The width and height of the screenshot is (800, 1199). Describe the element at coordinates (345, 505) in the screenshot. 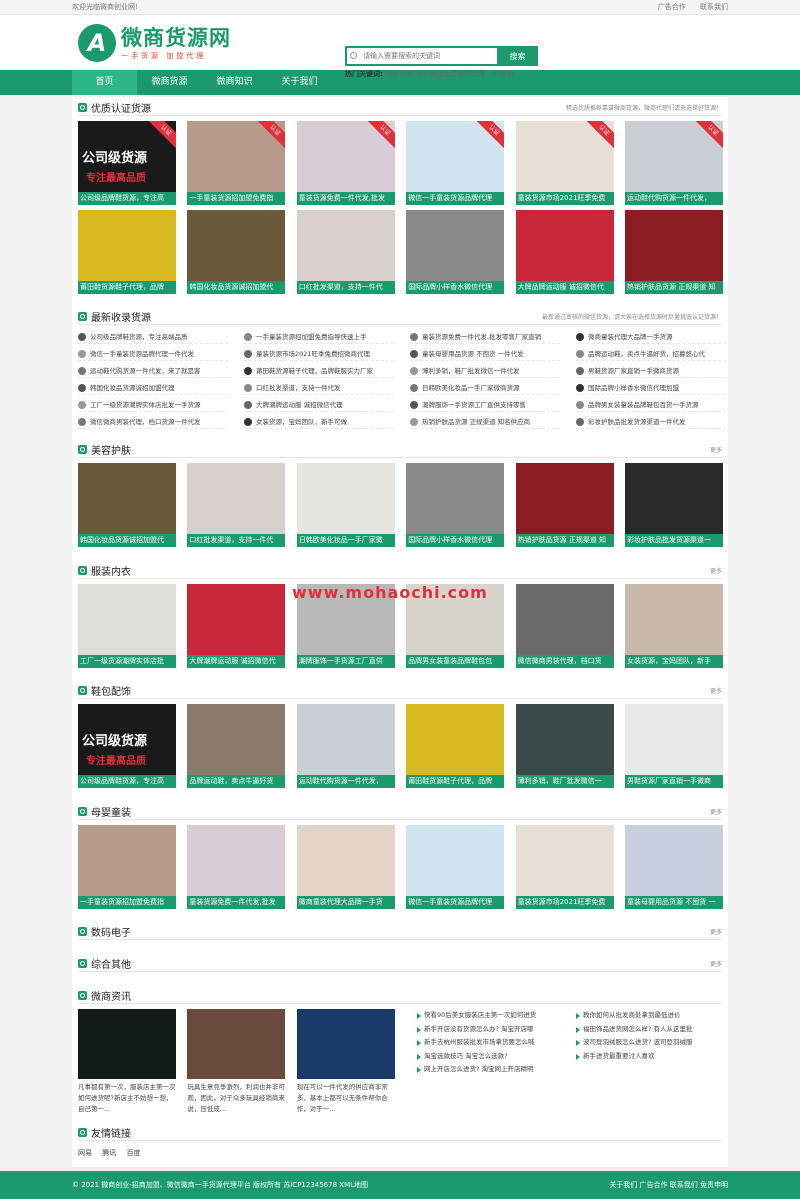

I see `product-card: 日韩欧美化妆品一手厂家微` at that location.